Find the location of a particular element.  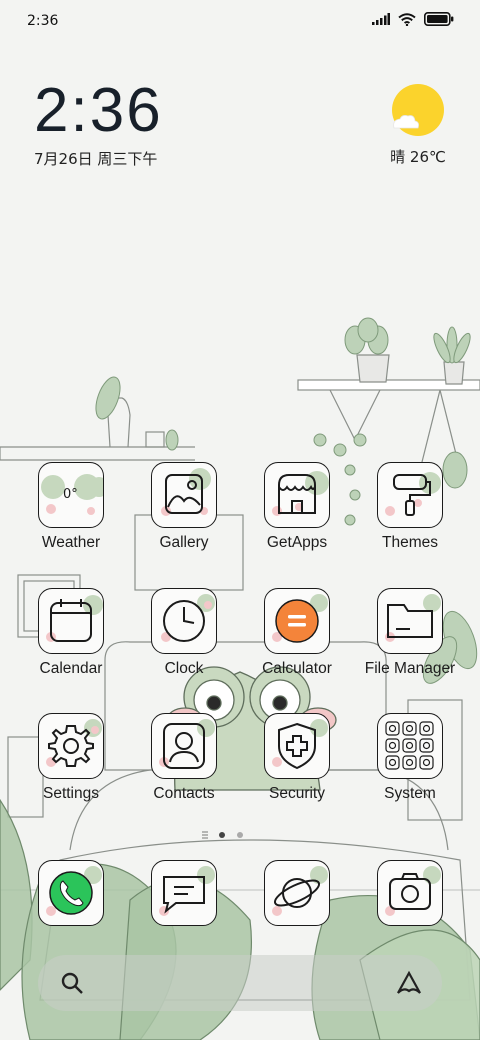

app-themes: Themes is located at coordinates (410, 507).